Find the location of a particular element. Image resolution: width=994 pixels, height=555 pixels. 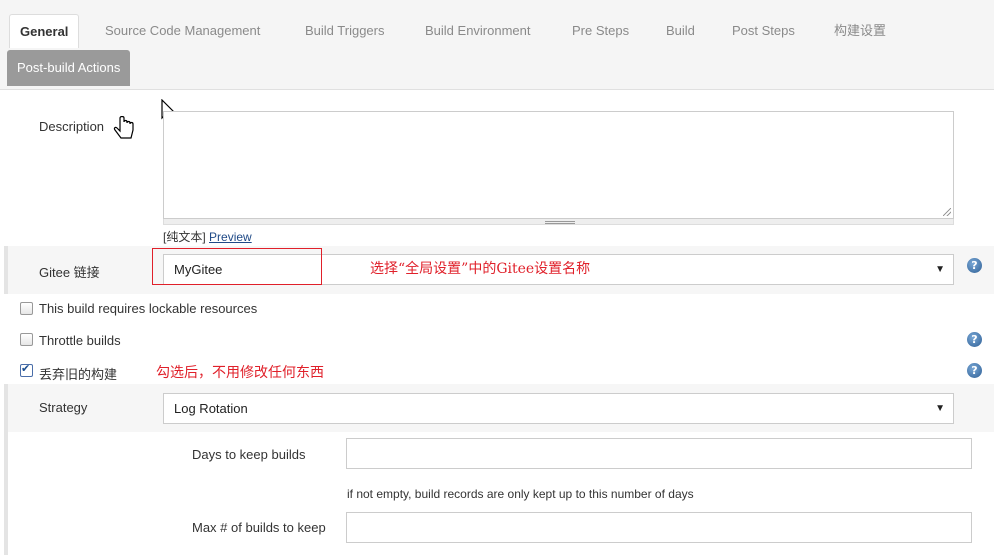

strategy-label: Strategy is located at coordinates (63, 407).